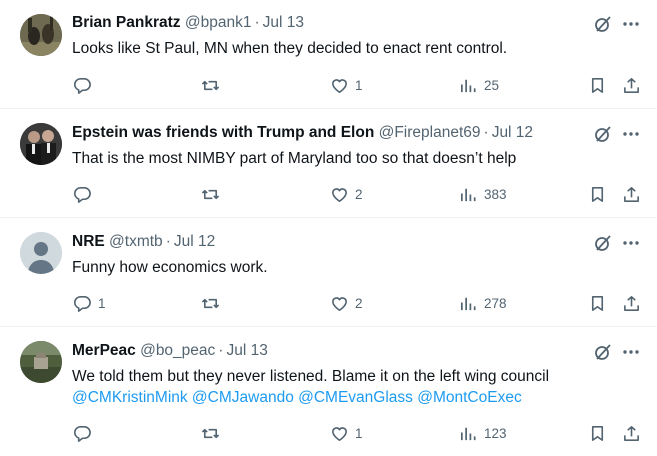 Image resolution: width=657 pixels, height=456 pixels. I want to click on views-button: 25, so click(479, 85).